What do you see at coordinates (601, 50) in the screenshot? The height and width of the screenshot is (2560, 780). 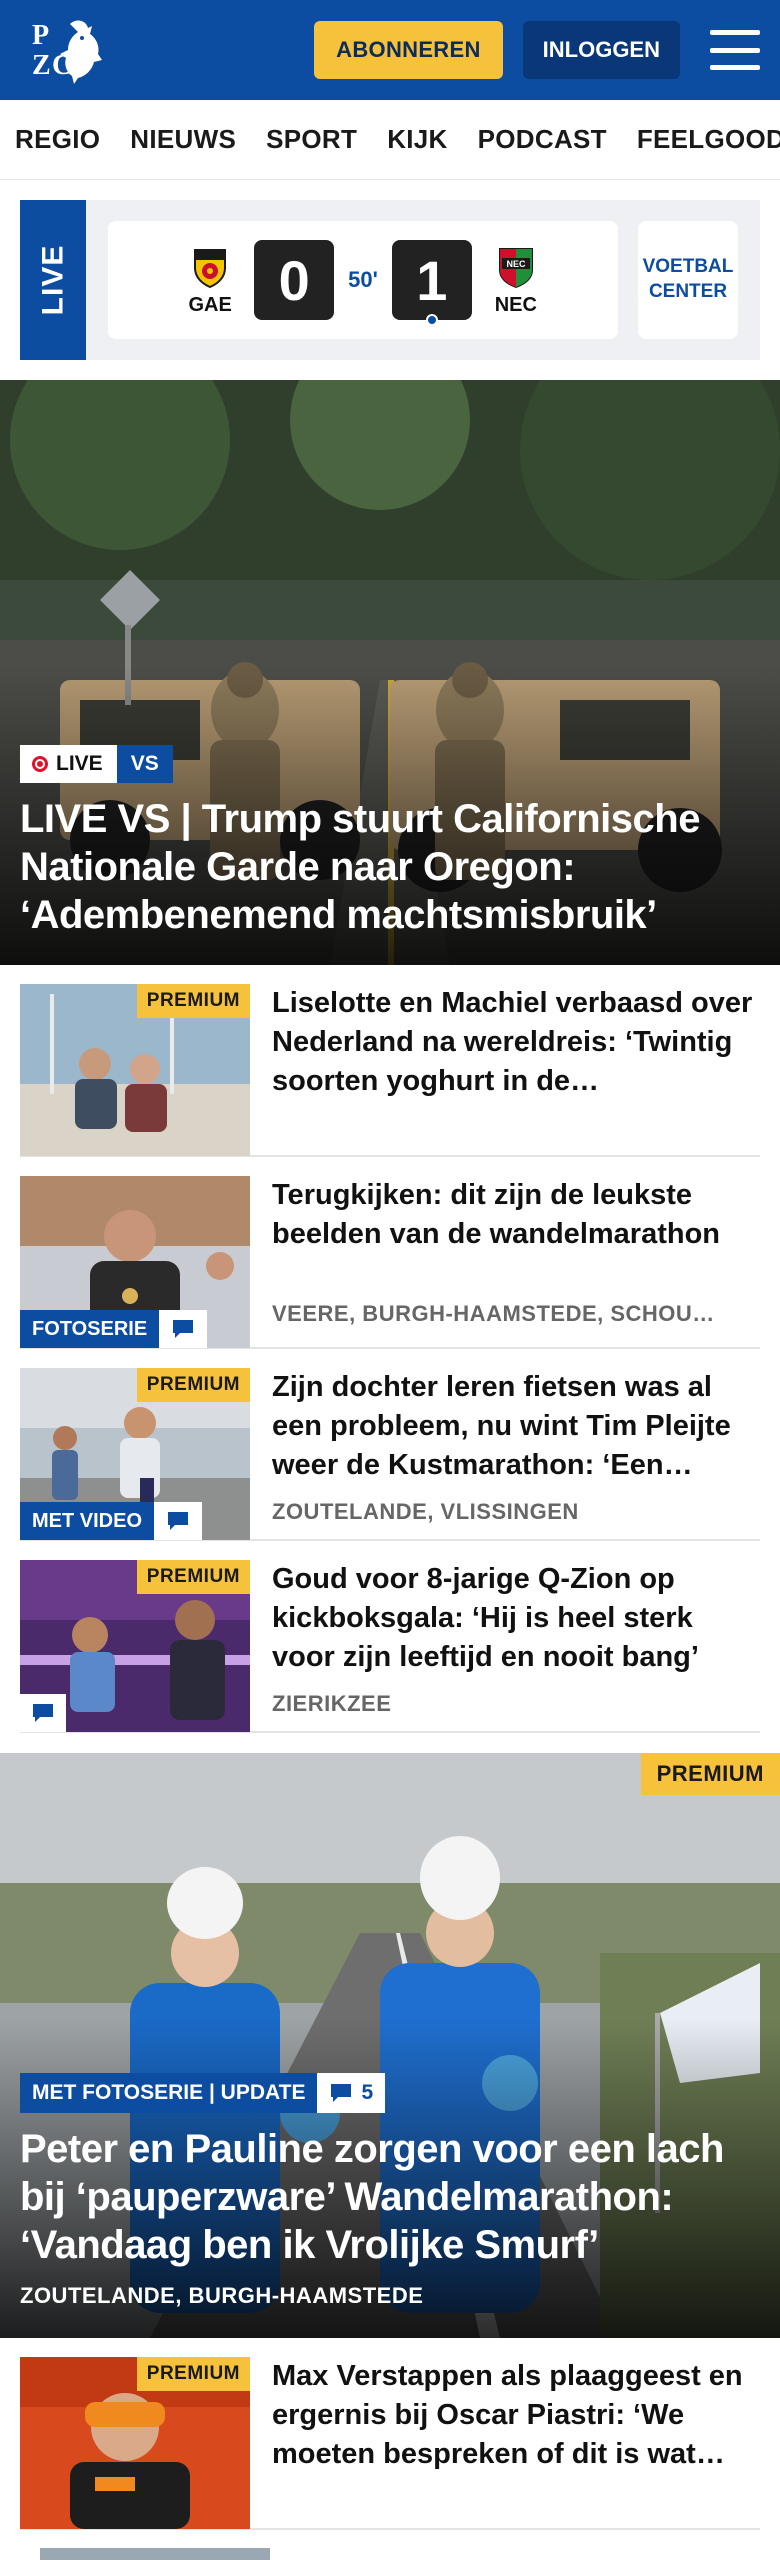 I see `login-button: INLOGGEN` at bounding box center [601, 50].